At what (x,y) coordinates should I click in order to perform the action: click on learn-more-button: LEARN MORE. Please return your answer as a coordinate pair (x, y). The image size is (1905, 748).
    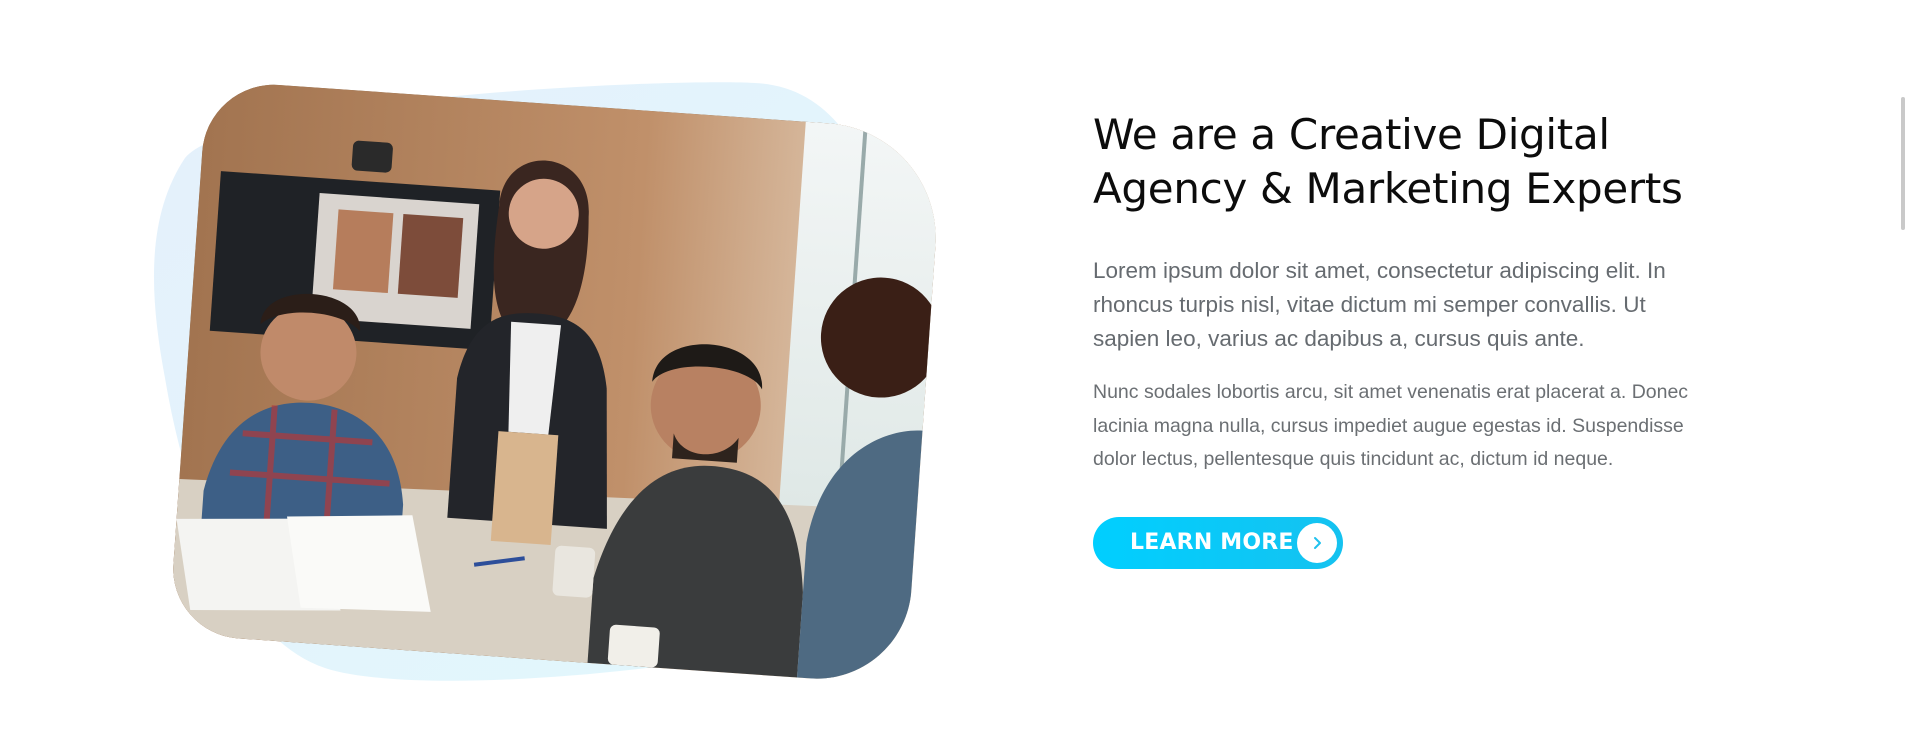
    Looking at the image, I should click on (1218, 542).